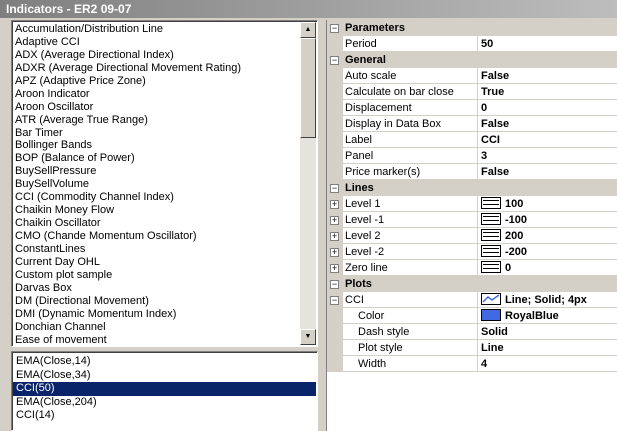  I want to click on property-auto-scale: Auto scale False, so click(472, 76).